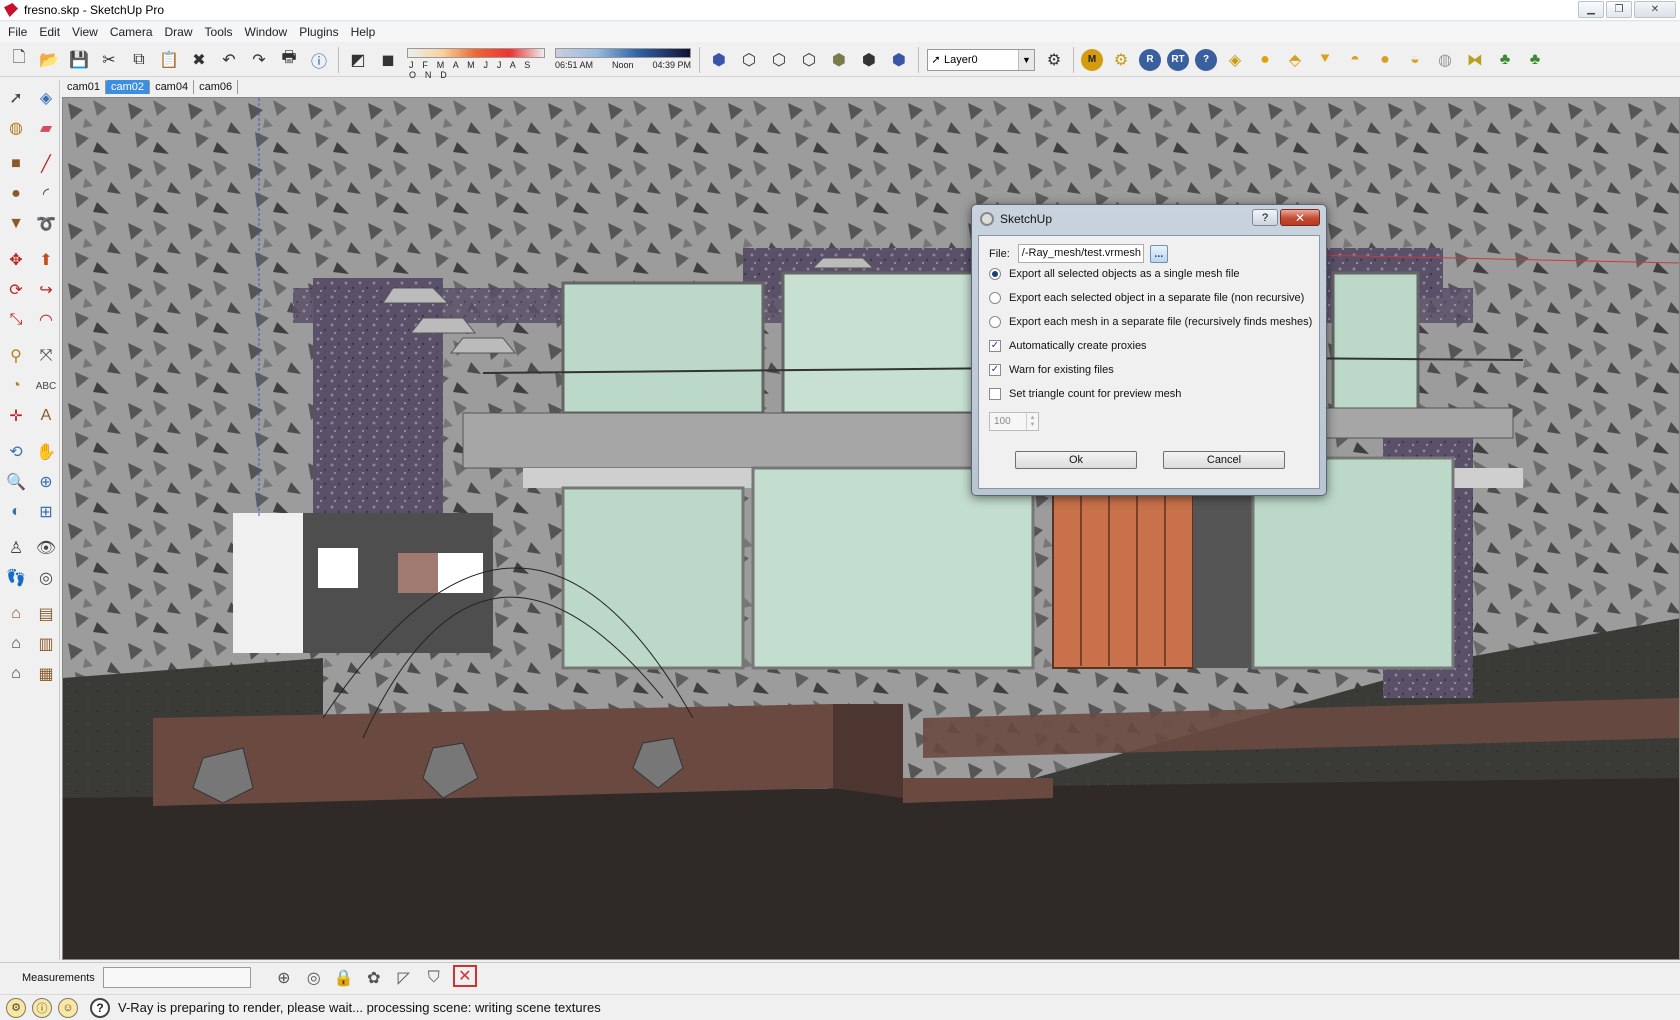 The image size is (1680, 1020). I want to click on axes-icon: ✛, so click(16, 416).